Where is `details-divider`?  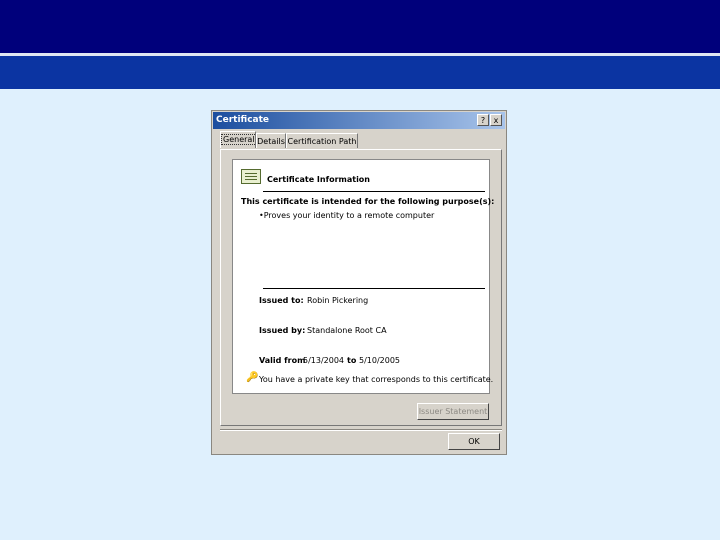
details-divider is located at coordinates (374, 288).